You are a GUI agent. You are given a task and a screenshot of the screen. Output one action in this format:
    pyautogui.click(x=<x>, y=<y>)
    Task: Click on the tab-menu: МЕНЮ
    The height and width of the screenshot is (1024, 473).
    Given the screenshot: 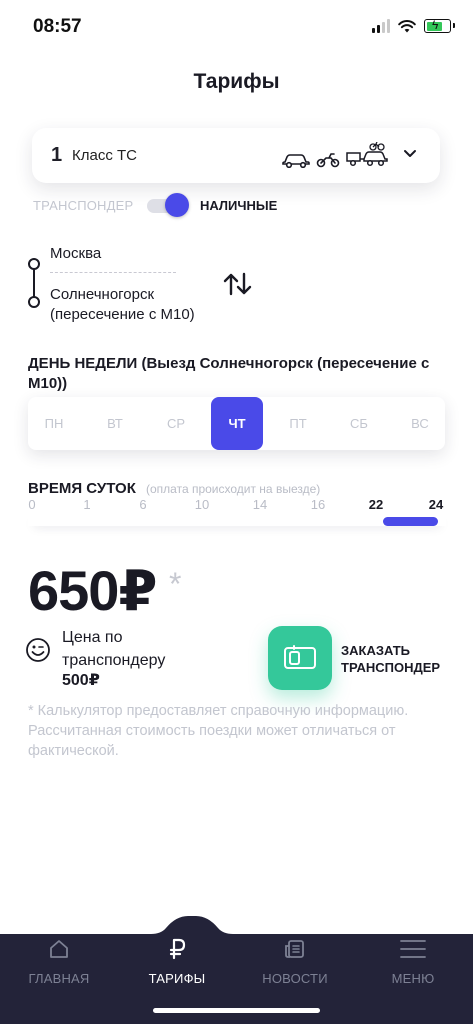 What is the action you would take?
    pyautogui.click(x=413, y=962)
    